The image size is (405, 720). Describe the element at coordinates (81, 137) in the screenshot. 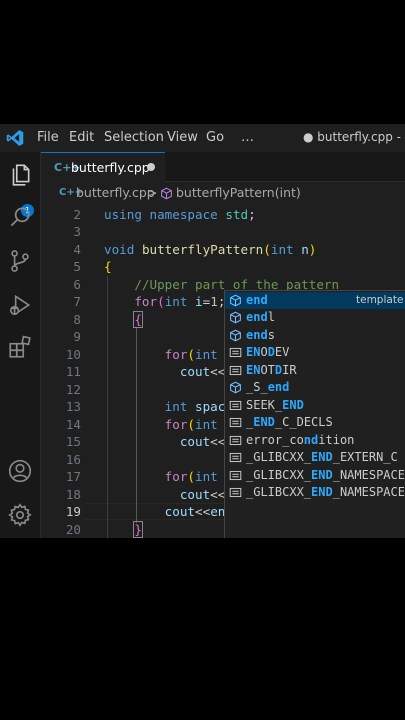

I see `menu-edit: Edit` at that location.